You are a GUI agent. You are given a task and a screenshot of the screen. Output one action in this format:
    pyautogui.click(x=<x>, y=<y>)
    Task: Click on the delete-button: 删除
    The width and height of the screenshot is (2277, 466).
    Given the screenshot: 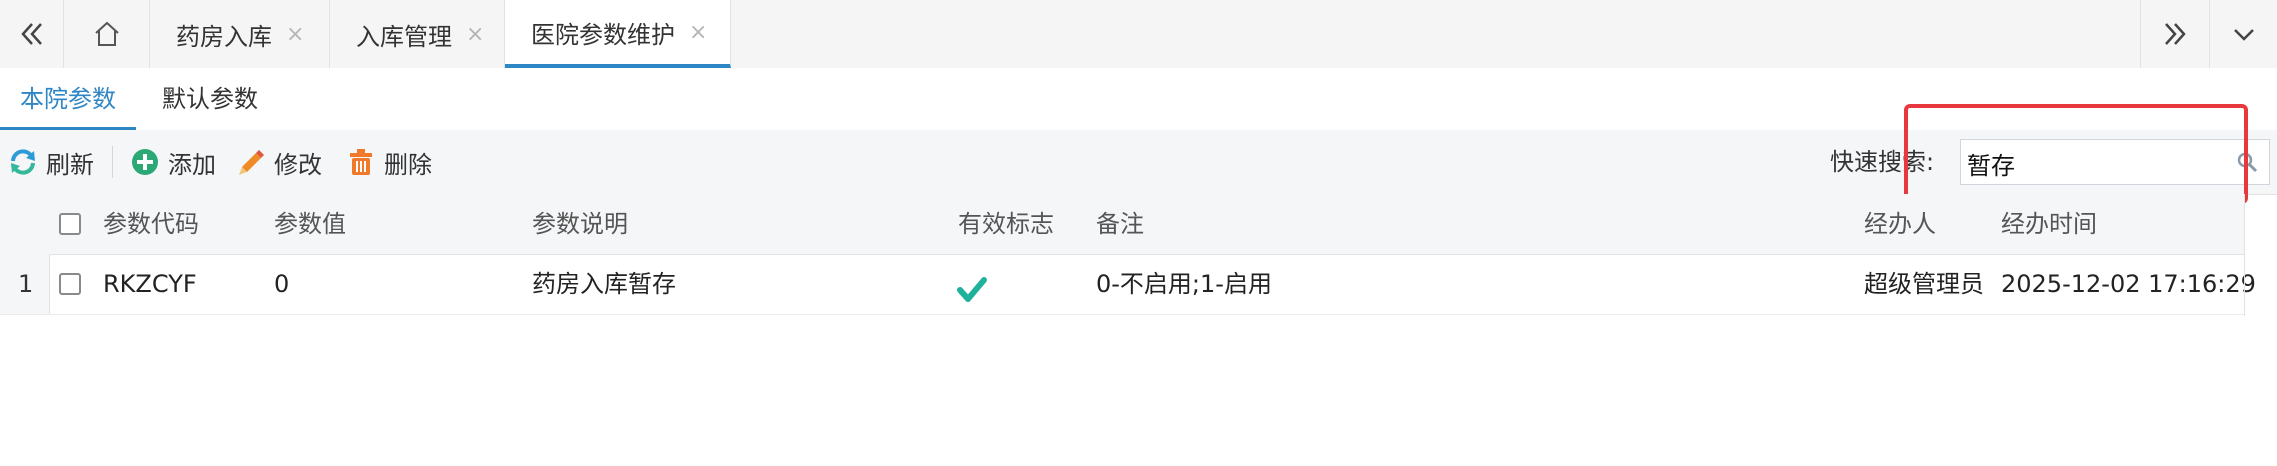 What is the action you would take?
    pyautogui.click(x=389, y=162)
    